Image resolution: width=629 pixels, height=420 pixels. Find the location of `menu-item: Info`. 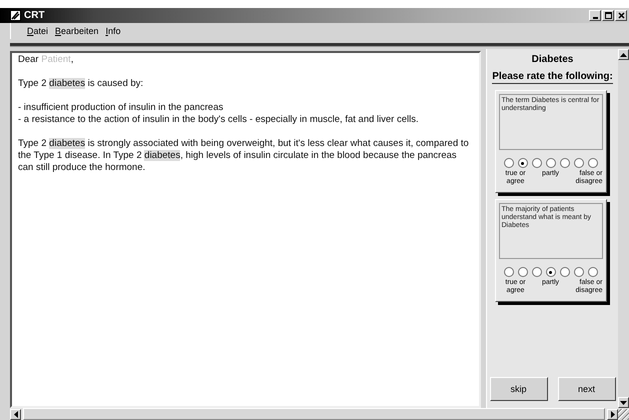

menu-item: Info is located at coordinates (113, 31).